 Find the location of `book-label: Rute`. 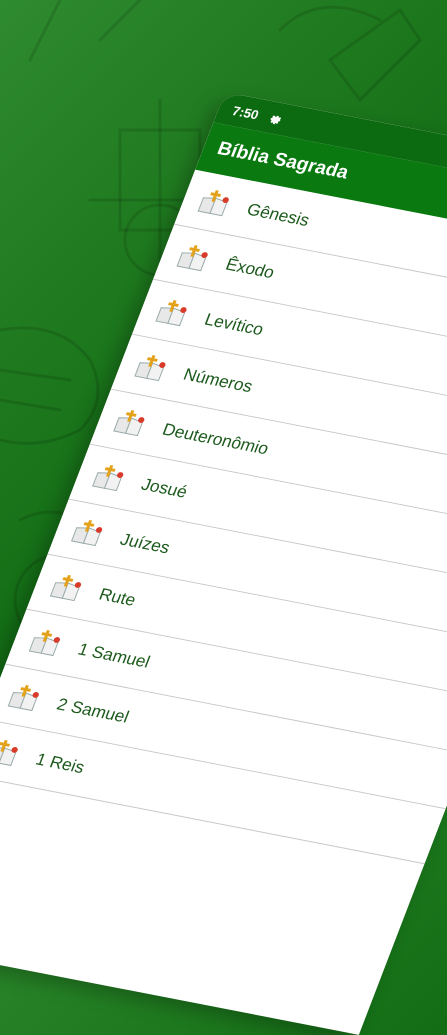

book-label: Rute is located at coordinates (117, 597).